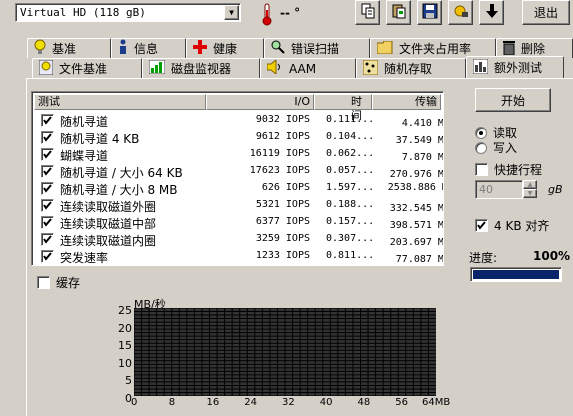 The image size is (573, 416). Describe the element at coordinates (239, 137) in the screenshot. I see `table-row: 随机寻道 4 KB 9612 IOPS 0.104... 37.549 MB/秒` at that location.